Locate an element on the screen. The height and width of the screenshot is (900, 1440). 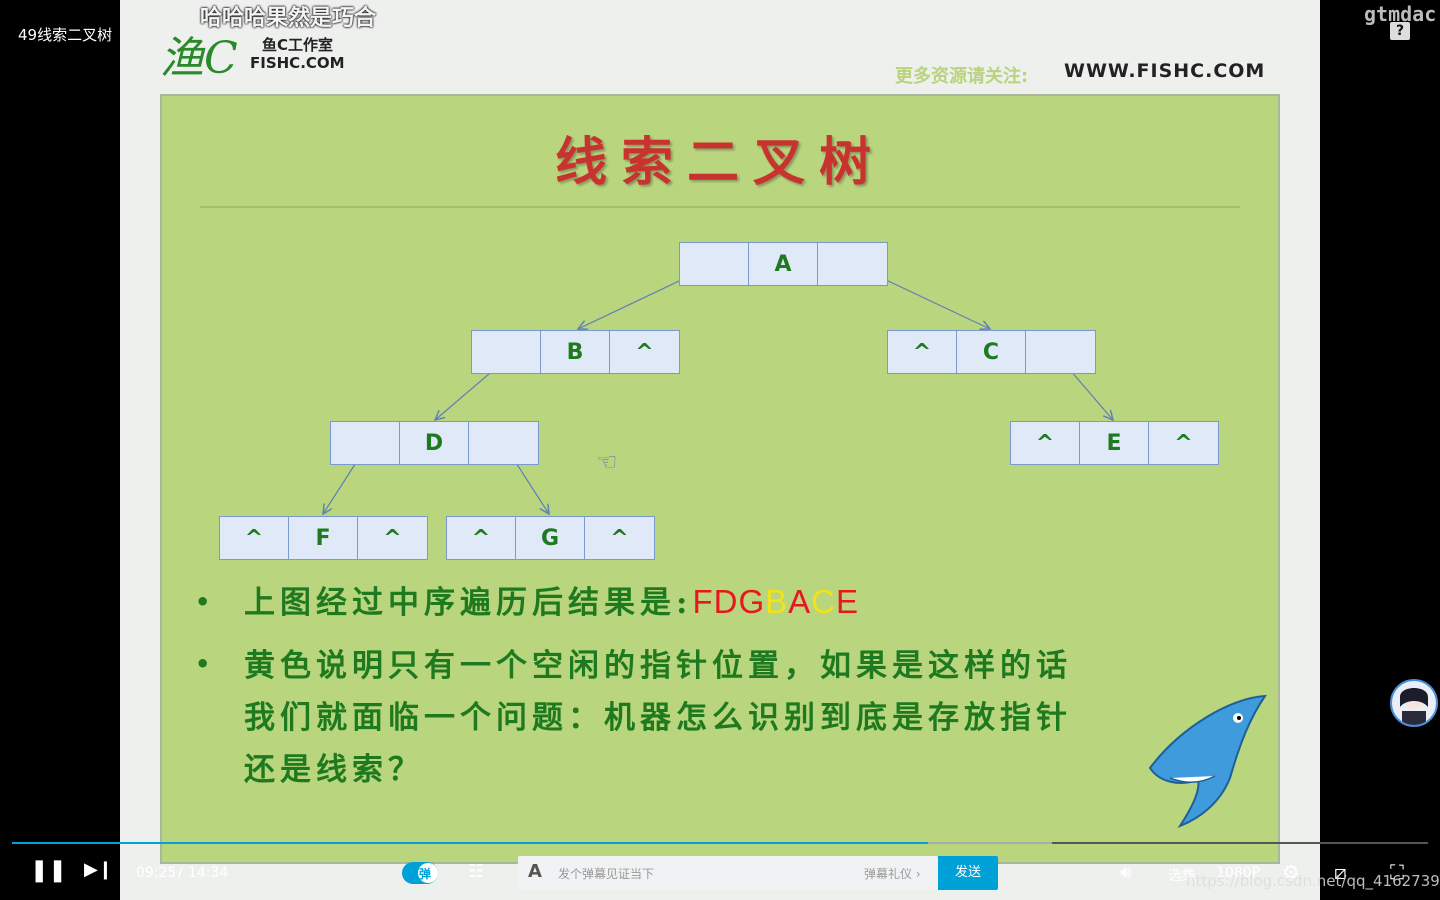
danmaku-settings-icon: ☷ is located at coordinates (476, 871).